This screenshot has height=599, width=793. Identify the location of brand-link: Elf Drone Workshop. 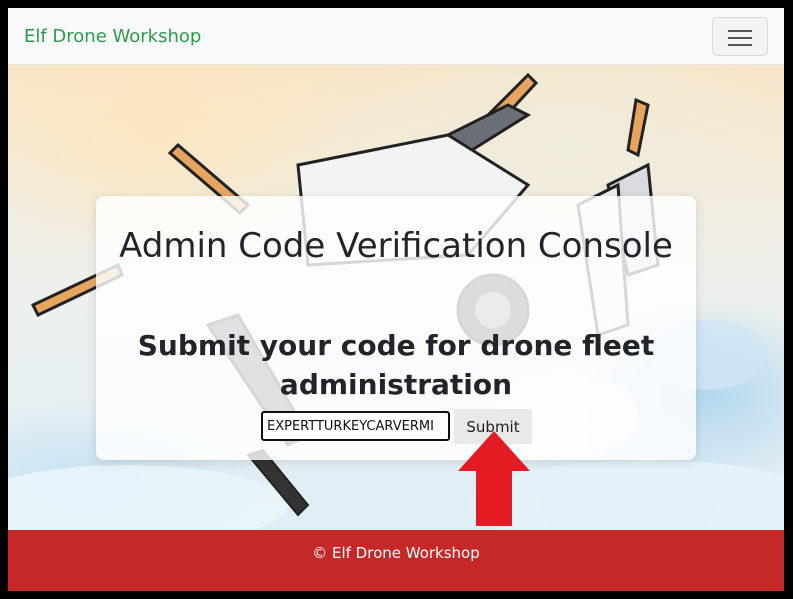
(112, 36).